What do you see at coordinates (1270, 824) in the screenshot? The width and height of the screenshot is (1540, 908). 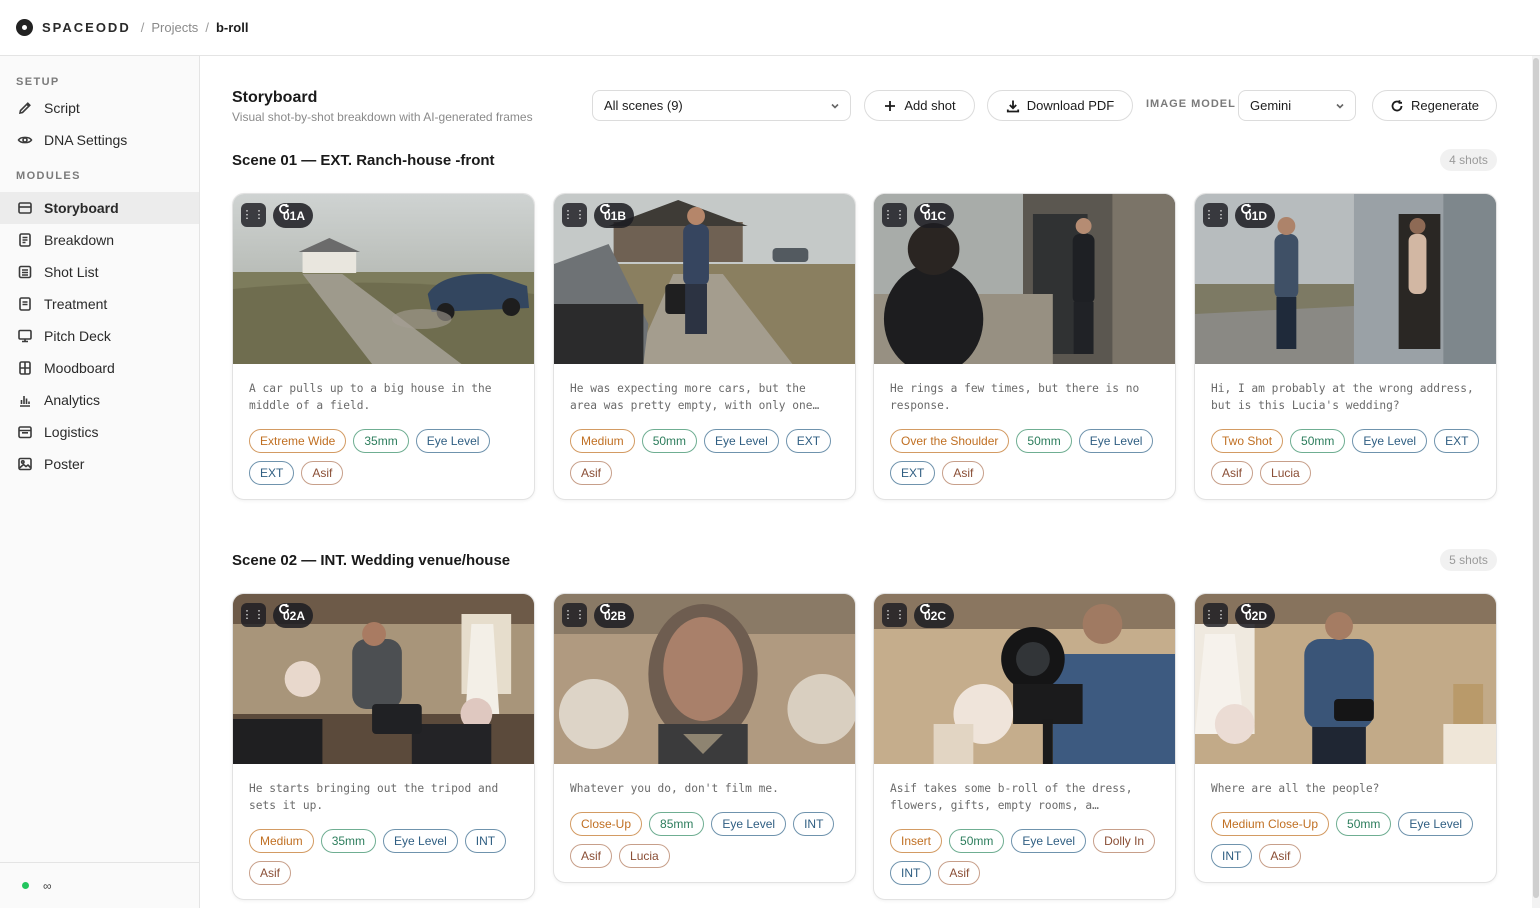 I see `shot-tag: Medium Close-Up` at bounding box center [1270, 824].